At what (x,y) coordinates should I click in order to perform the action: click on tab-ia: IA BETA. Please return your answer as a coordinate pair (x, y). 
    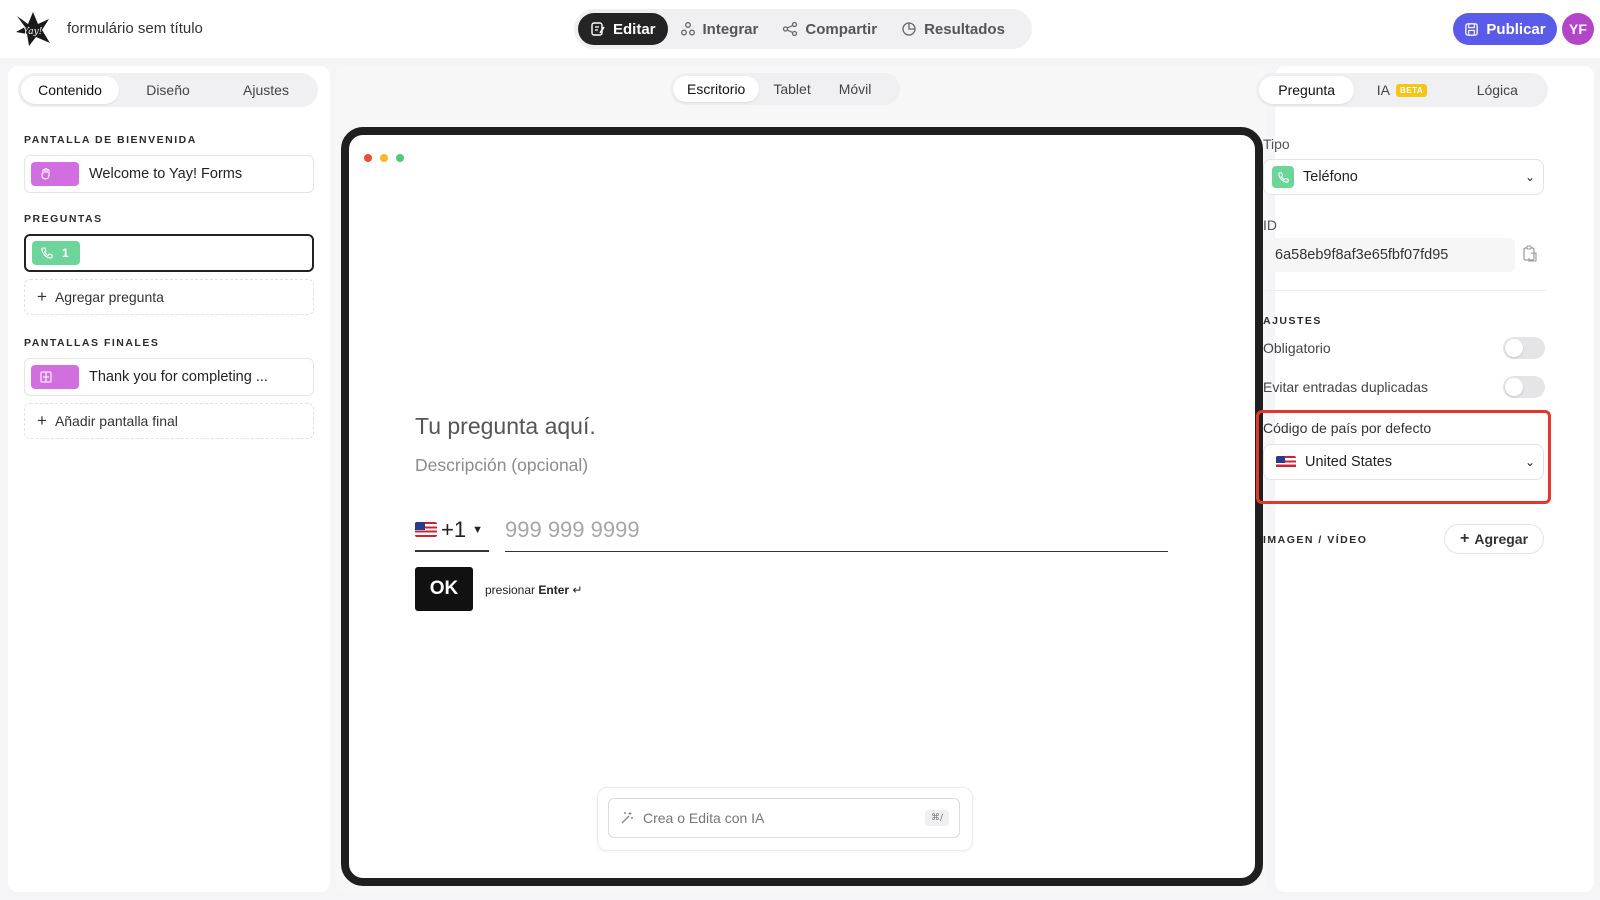
    Looking at the image, I should click on (1401, 90).